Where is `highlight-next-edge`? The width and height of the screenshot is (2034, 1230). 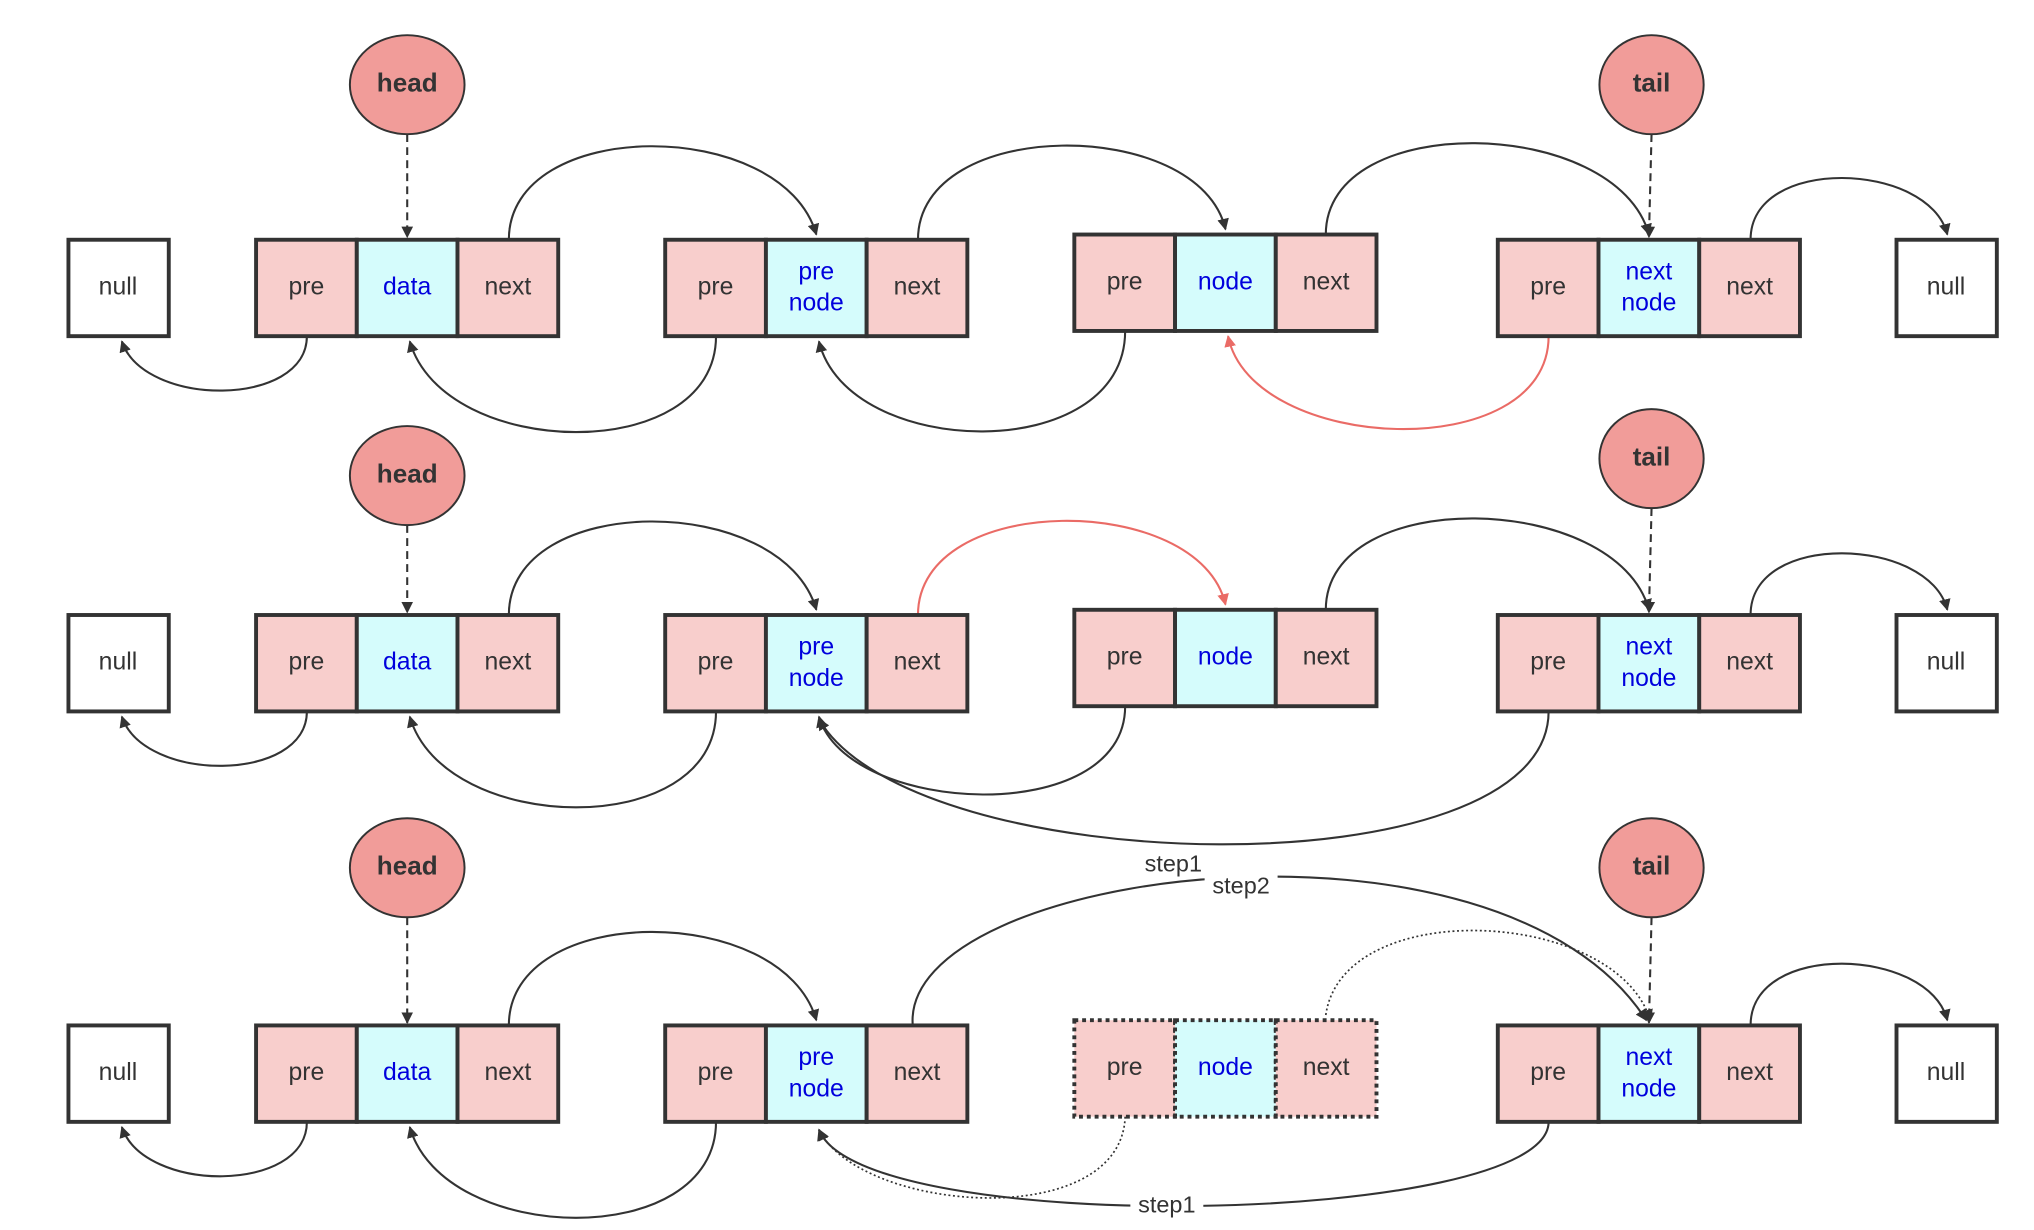
highlight-next-edge is located at coordinates (1072, 567).